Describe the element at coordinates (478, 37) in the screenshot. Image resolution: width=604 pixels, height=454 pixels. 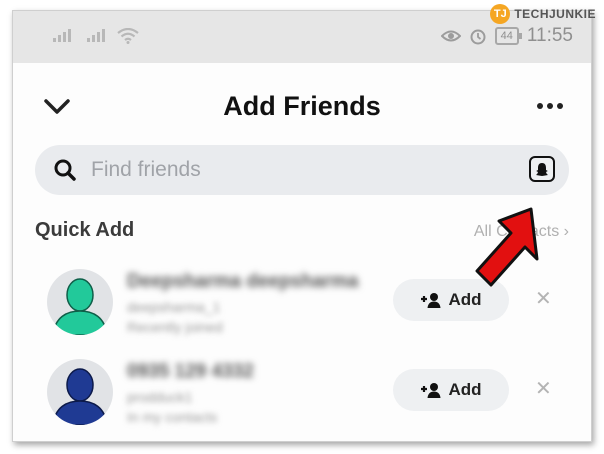
I see `alarm-icon` at that location.